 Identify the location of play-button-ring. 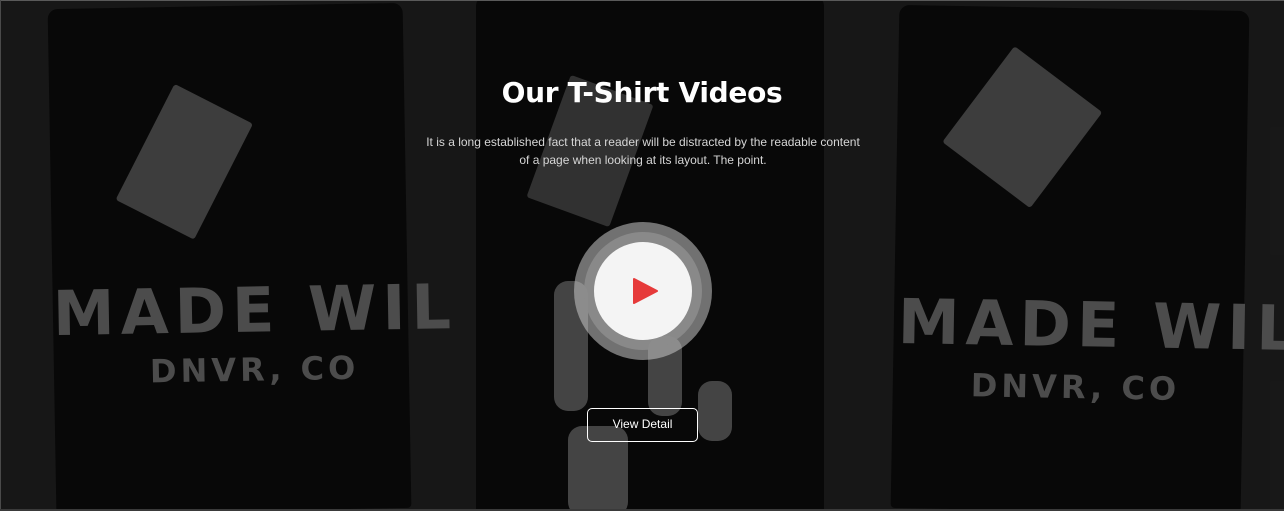
(643, 291).